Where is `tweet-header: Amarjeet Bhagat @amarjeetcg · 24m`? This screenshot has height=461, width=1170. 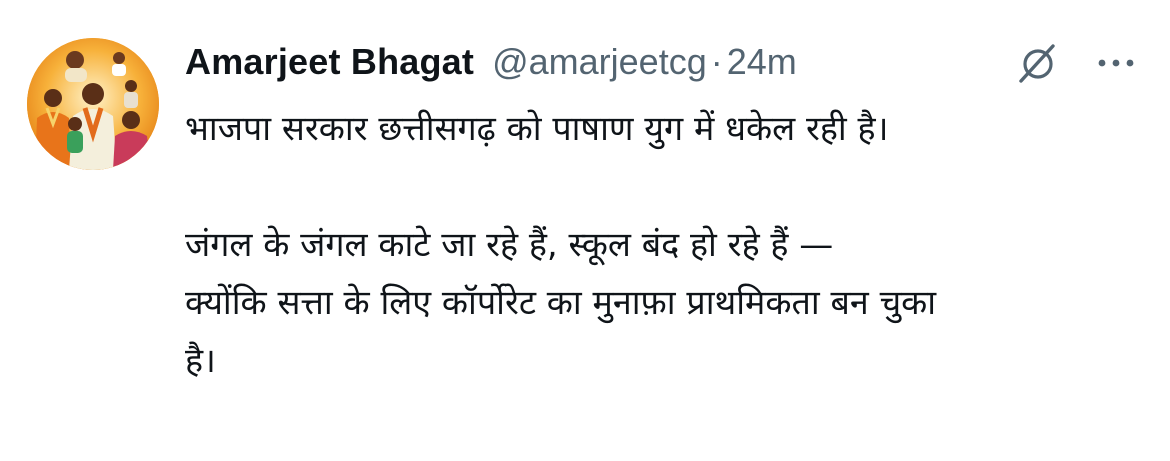
tweet-header: Amarjeet Bhagat @amarjeetcg · 24m is located at coordinates (665, 62).